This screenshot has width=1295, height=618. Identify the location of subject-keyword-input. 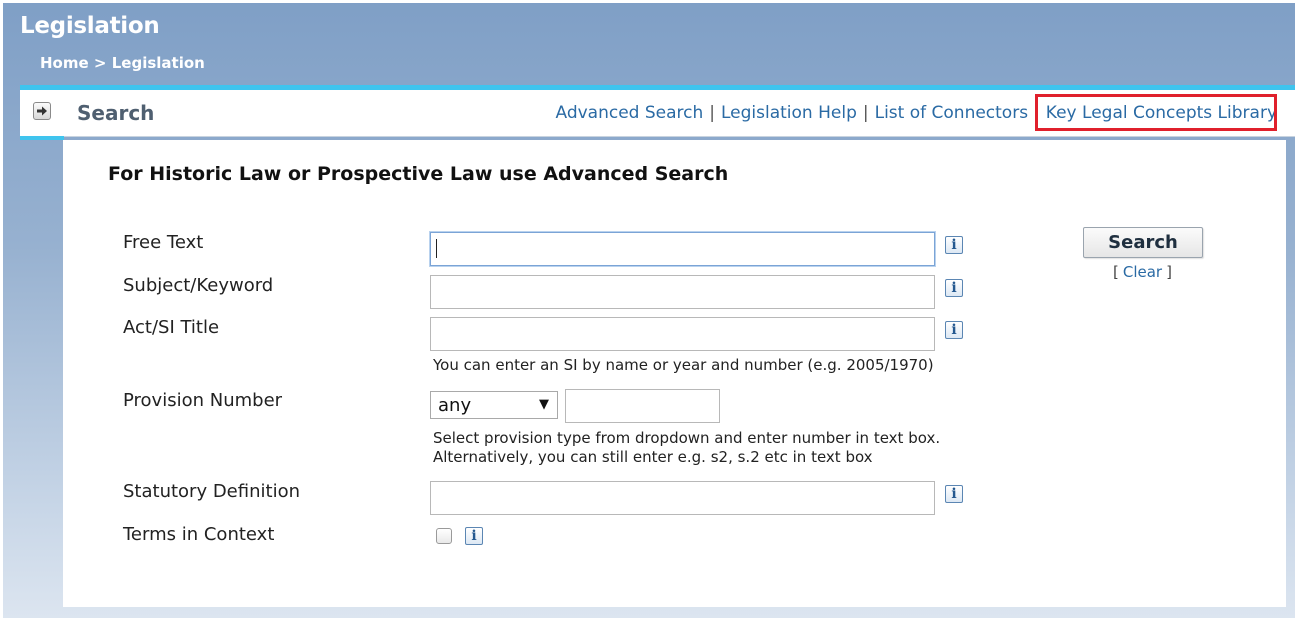
(682, 292).